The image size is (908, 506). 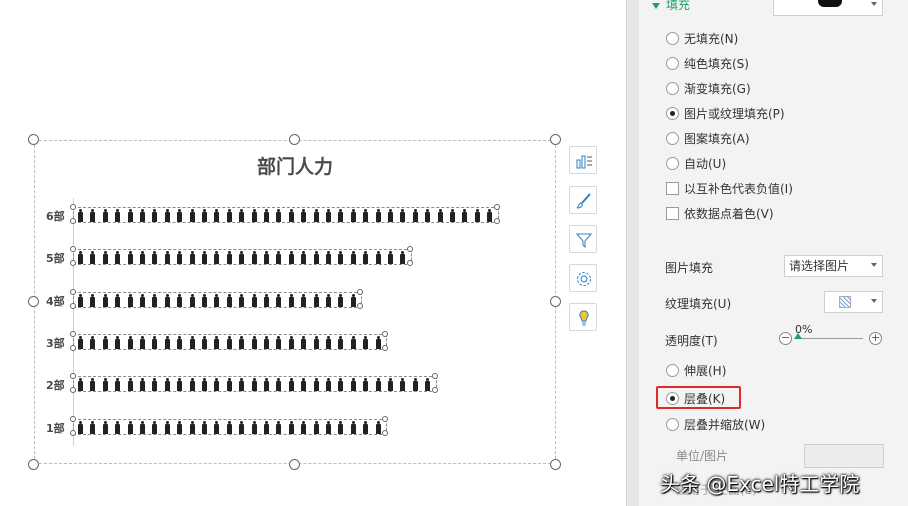 I want to click on fill-preview-dropdown, so click(x=828, y=8).